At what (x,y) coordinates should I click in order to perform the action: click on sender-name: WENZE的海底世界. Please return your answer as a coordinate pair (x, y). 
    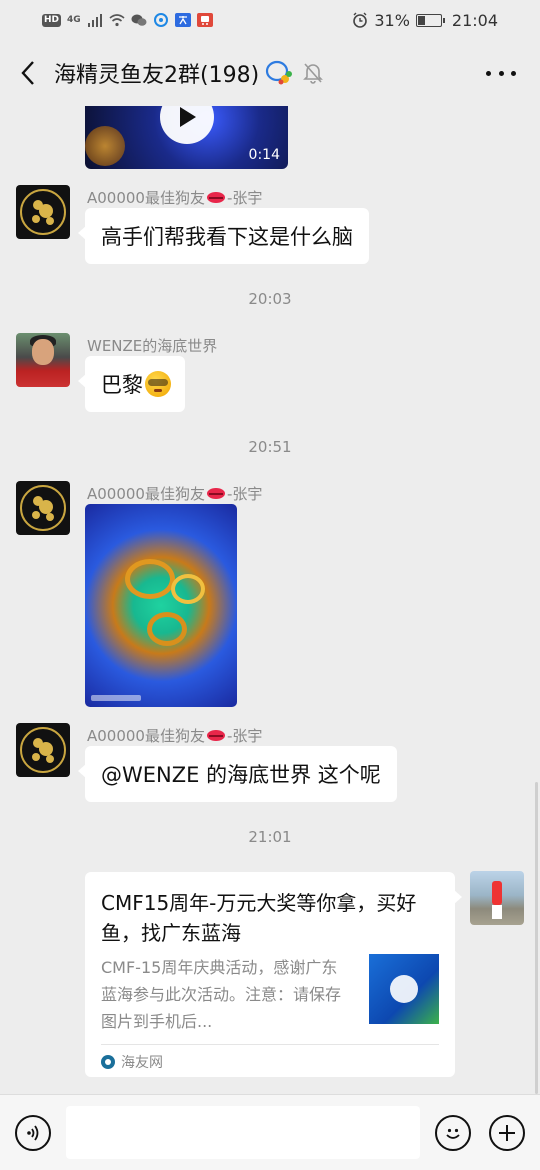
    Looking at the image, I should click on (152, 346).